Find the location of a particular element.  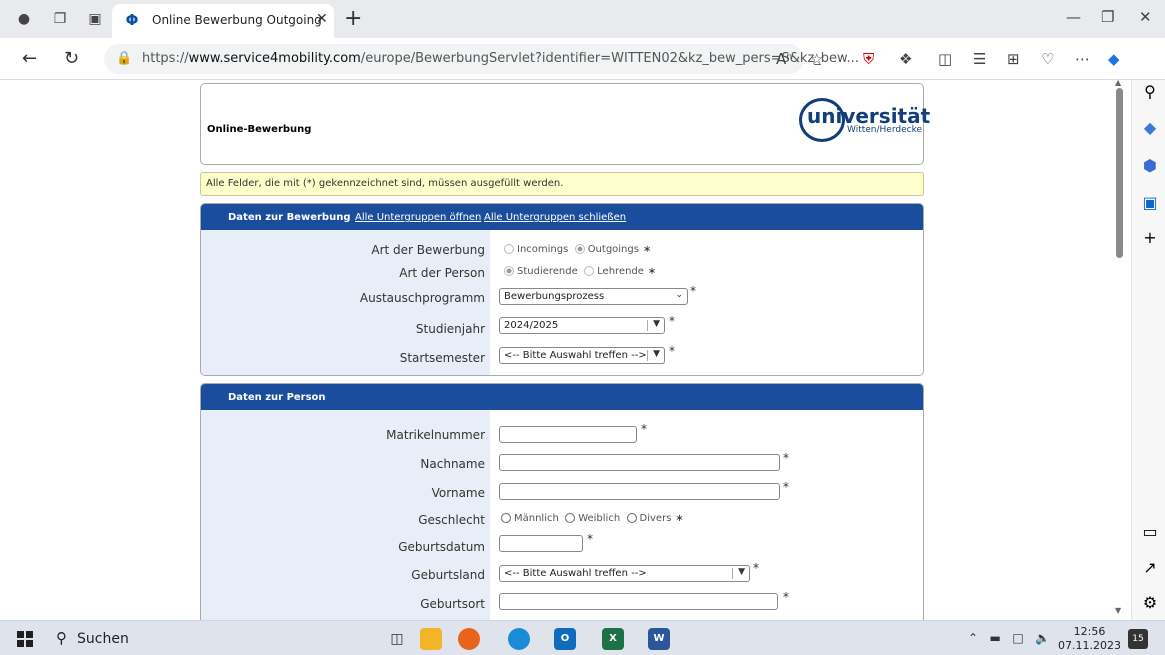

close-tab-icon: ✕ is located at coordinates (322, 19).